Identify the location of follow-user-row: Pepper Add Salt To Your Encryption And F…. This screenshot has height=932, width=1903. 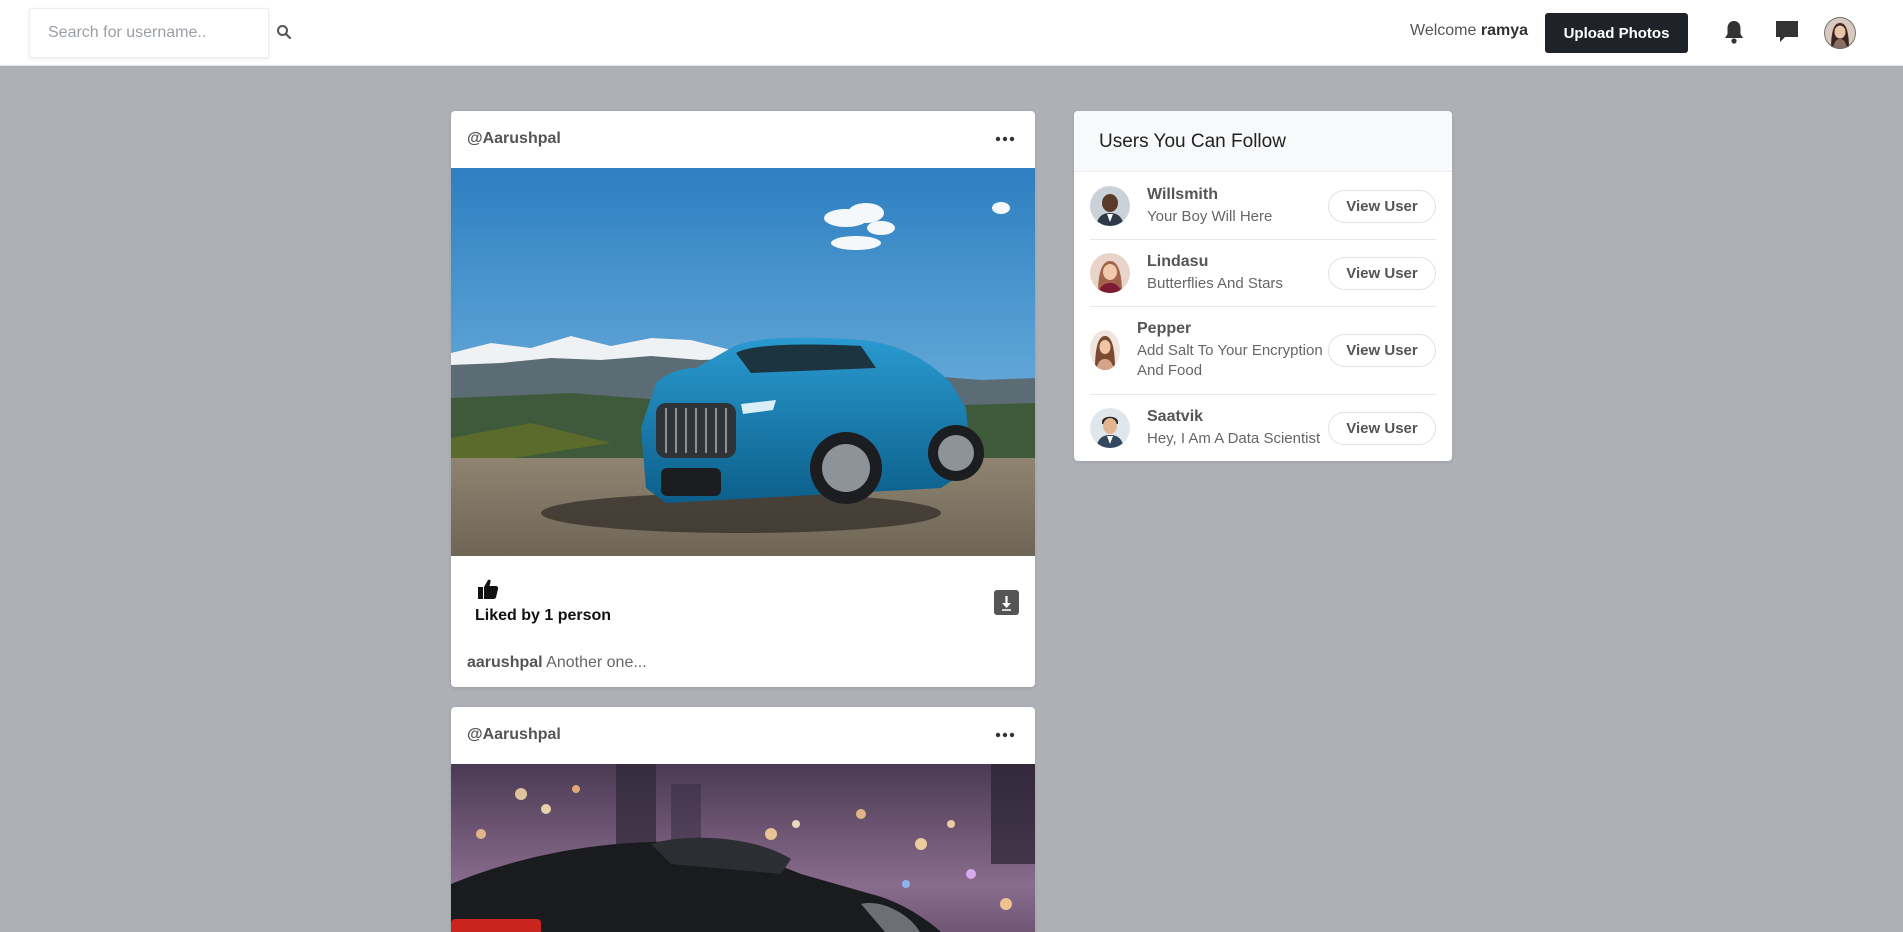
(1263, 351).